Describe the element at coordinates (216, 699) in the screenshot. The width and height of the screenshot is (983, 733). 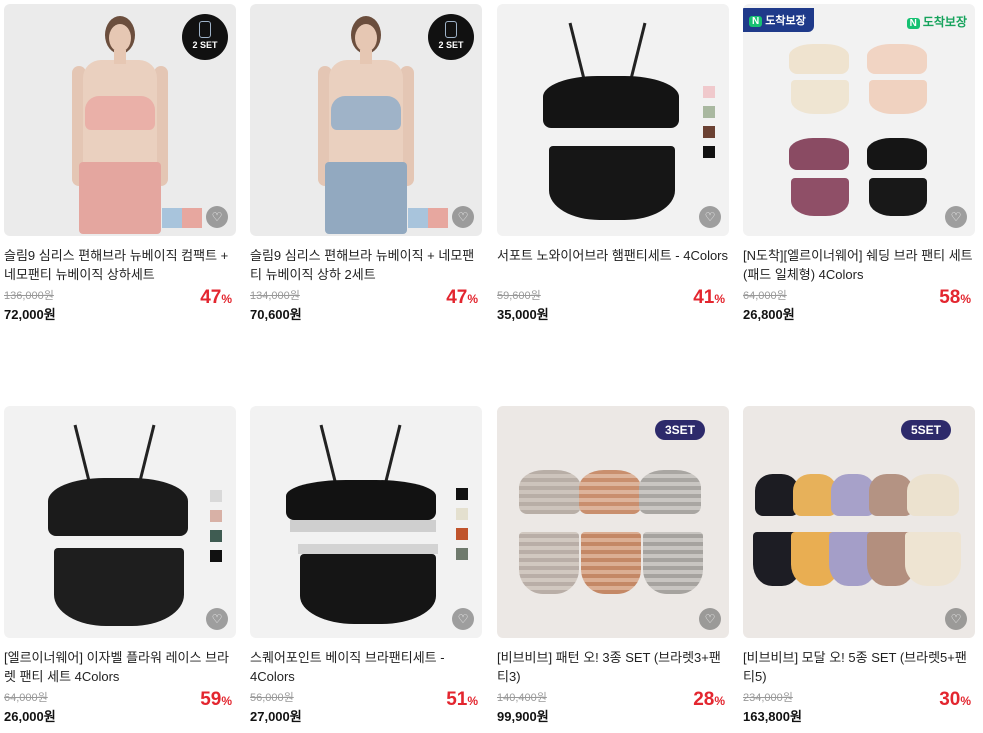
I see `discount-rate: 59%` at that location.